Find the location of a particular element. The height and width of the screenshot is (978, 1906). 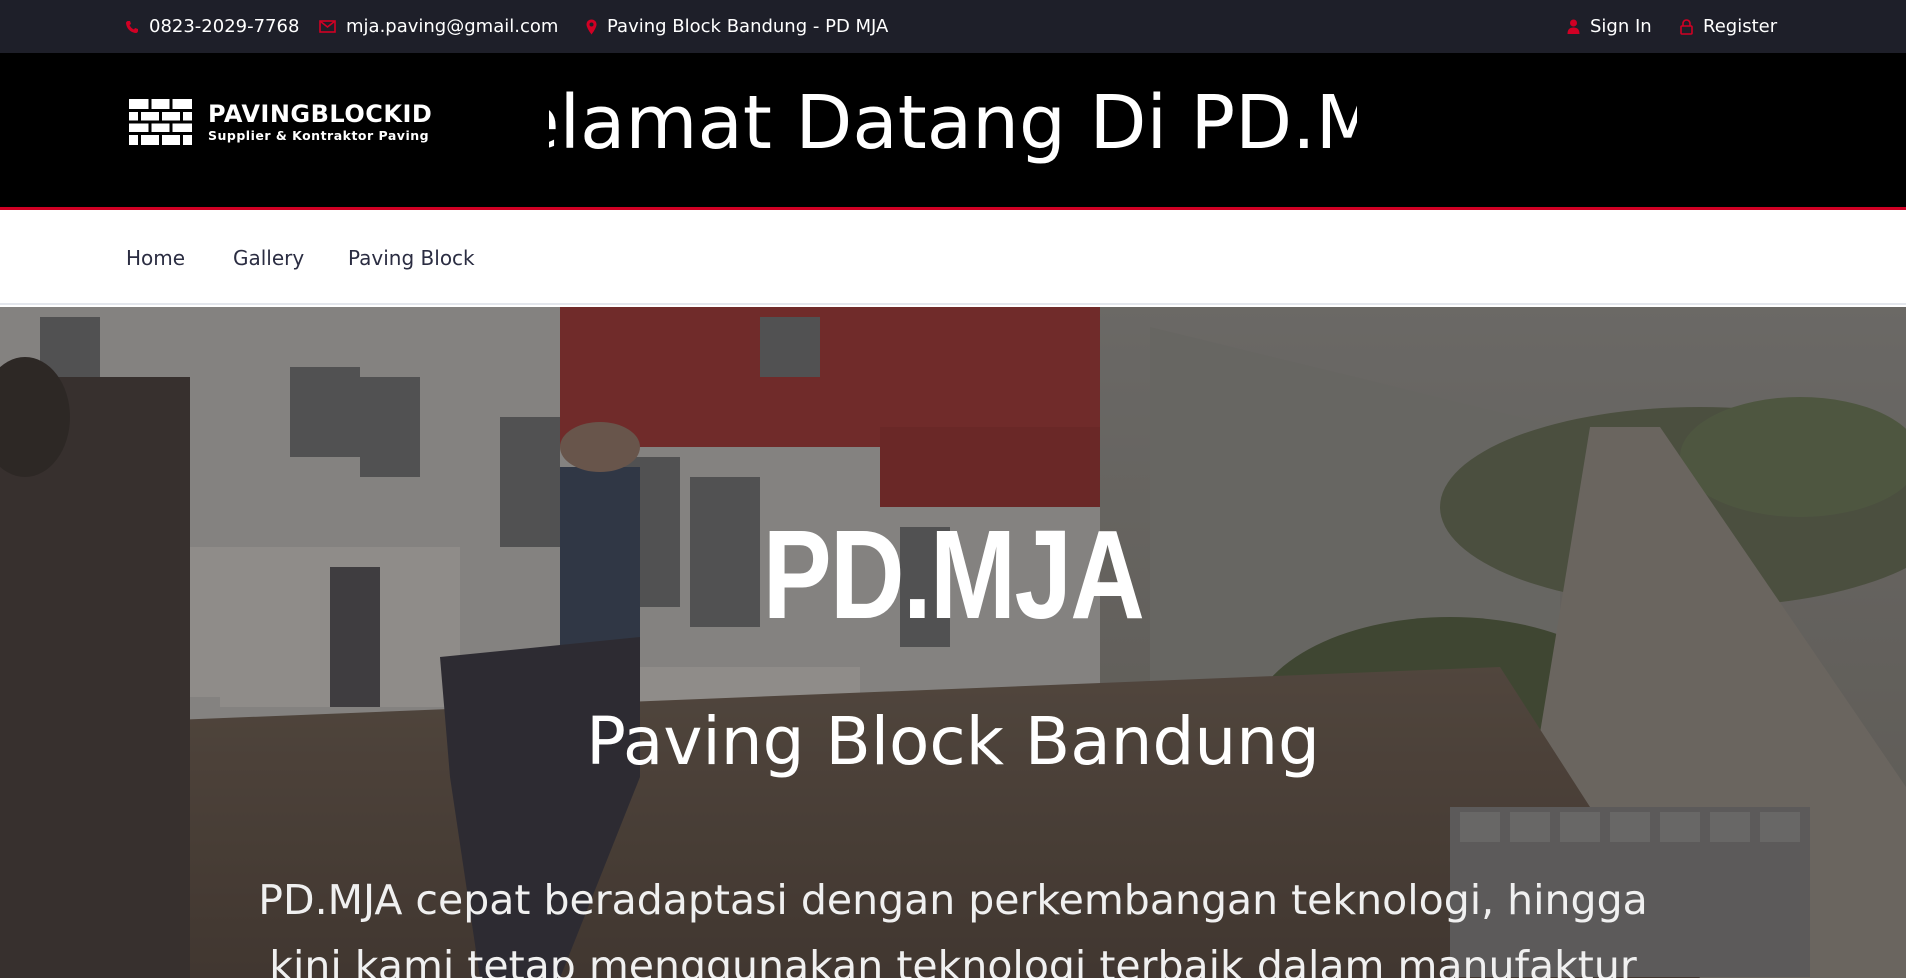

nav-home: Home is located at coordinates (155, 258).